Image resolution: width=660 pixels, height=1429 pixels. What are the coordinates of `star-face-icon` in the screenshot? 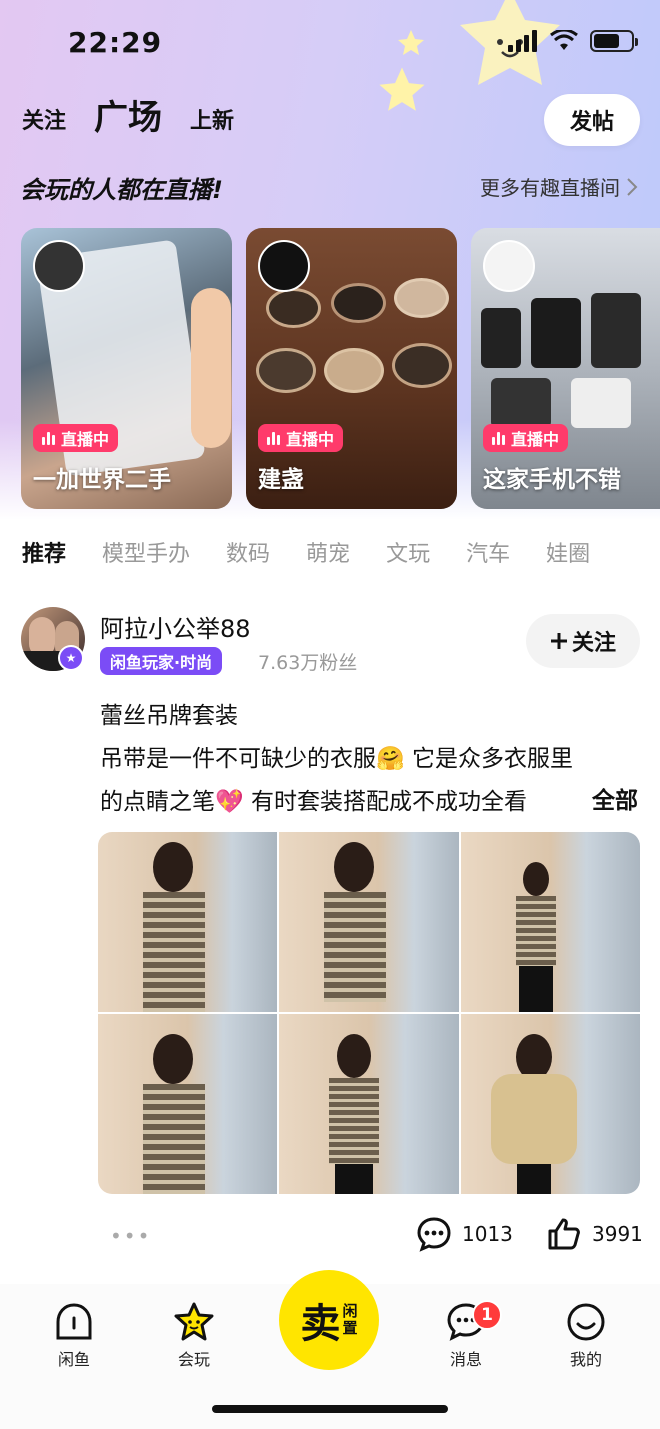 It's located at (194, 1321).